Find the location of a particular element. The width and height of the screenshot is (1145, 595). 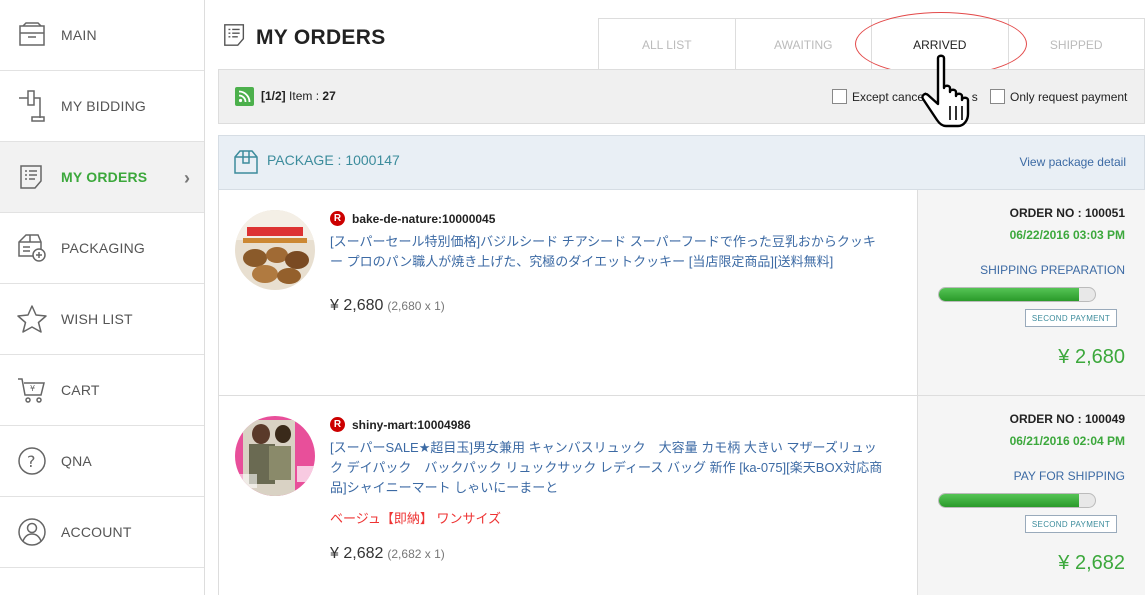

order-total: ¥ 2,680 is located at coordinates (1091, 357).